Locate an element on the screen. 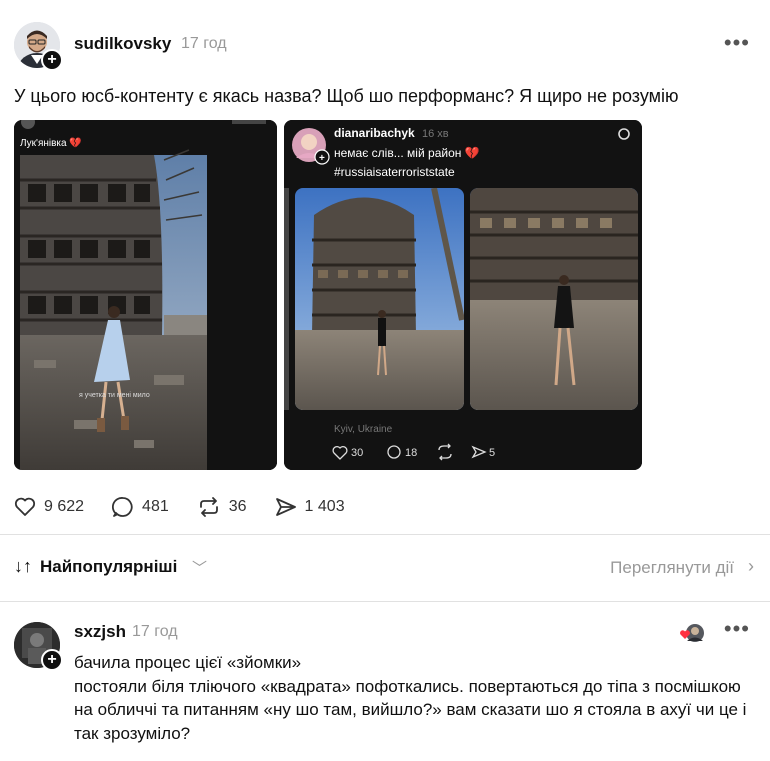 This screenshot has height=761, width=770. author-liked-badge is located at coordinates (692, 633).